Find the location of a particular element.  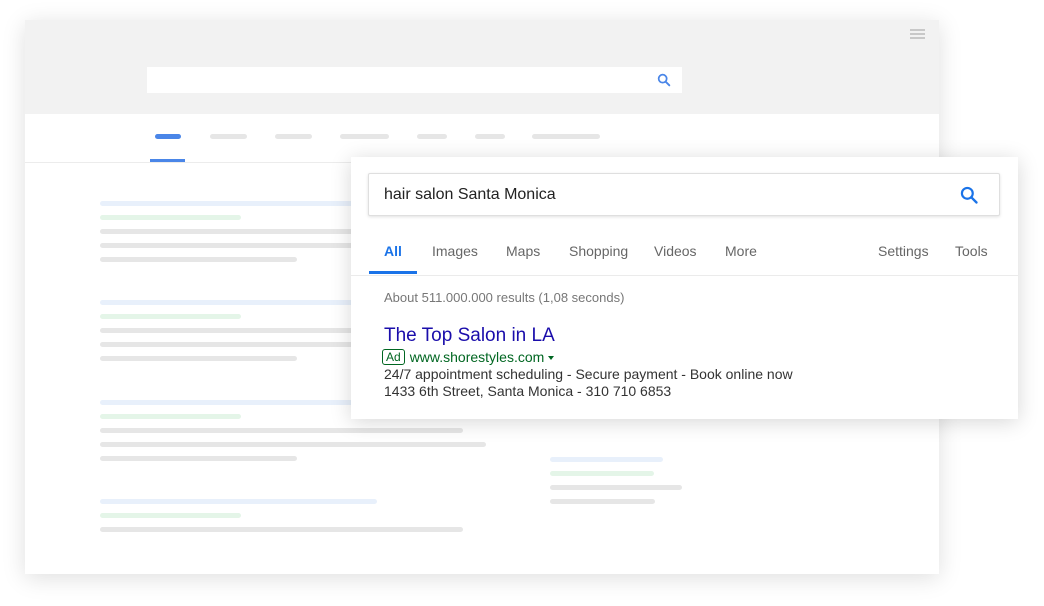

tab-all: All is located at coordinates (393, 251).